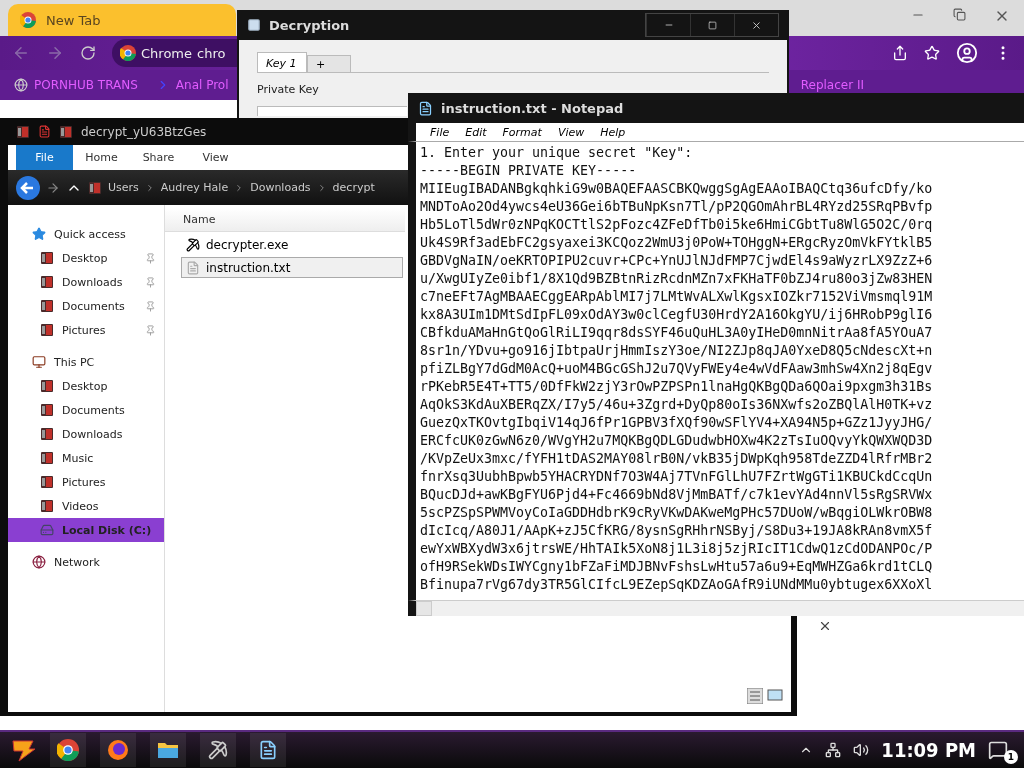 This screenshot has width=1024, height=768. What do you see at coordinates (166, 53) in the screenshot?
I see `site-name: Chrome` at bounding box center [166, 53].